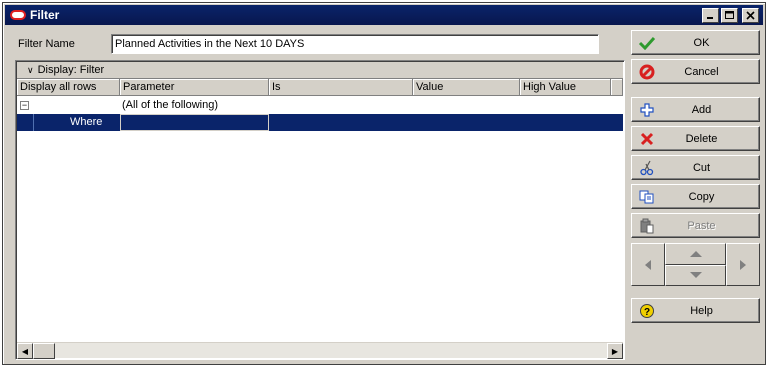  I want to click on filter-name-input, so click(355, 44).